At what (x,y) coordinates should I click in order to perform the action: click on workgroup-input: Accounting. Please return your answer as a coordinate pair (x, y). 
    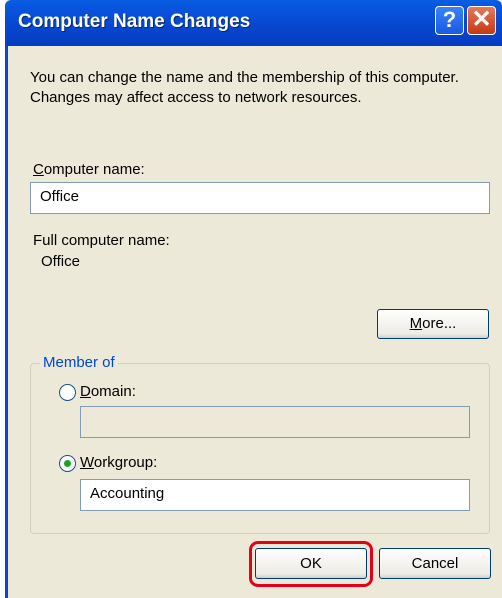
    Looking at the image, I should click on (275, 495).